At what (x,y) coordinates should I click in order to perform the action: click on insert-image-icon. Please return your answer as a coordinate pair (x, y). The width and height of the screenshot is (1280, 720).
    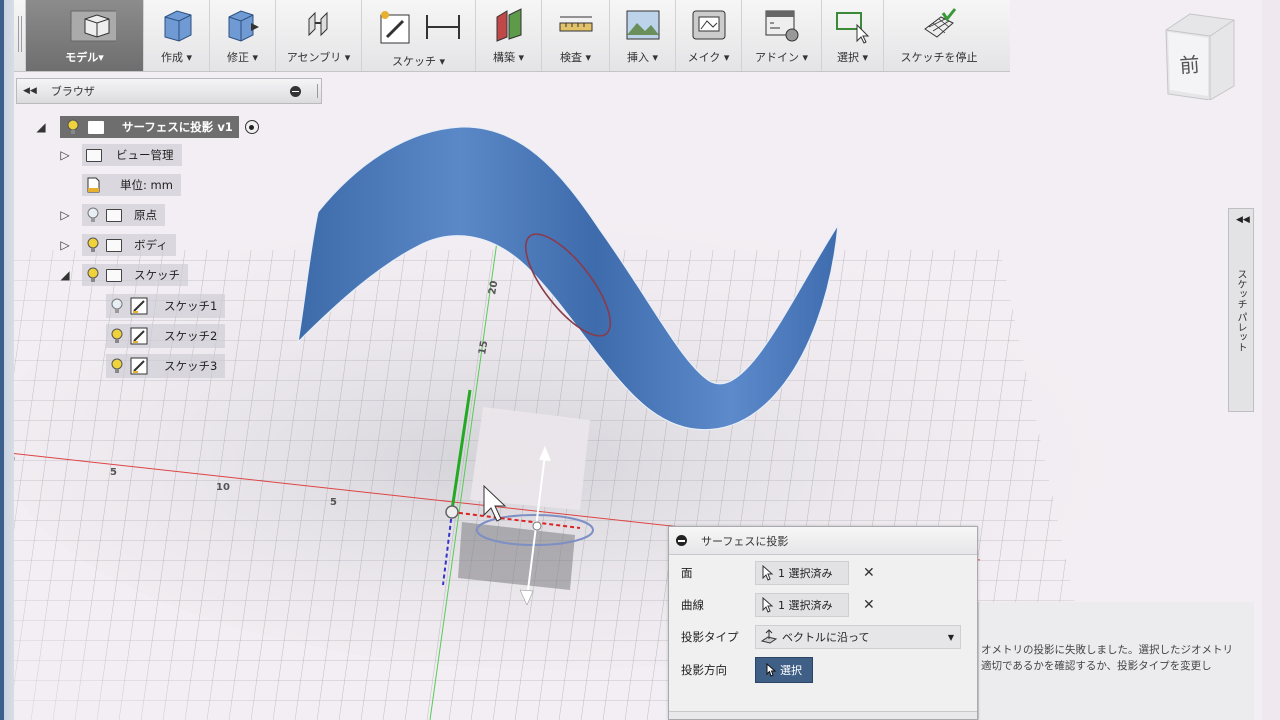
    Looking at the image, I should click on (642, 25).